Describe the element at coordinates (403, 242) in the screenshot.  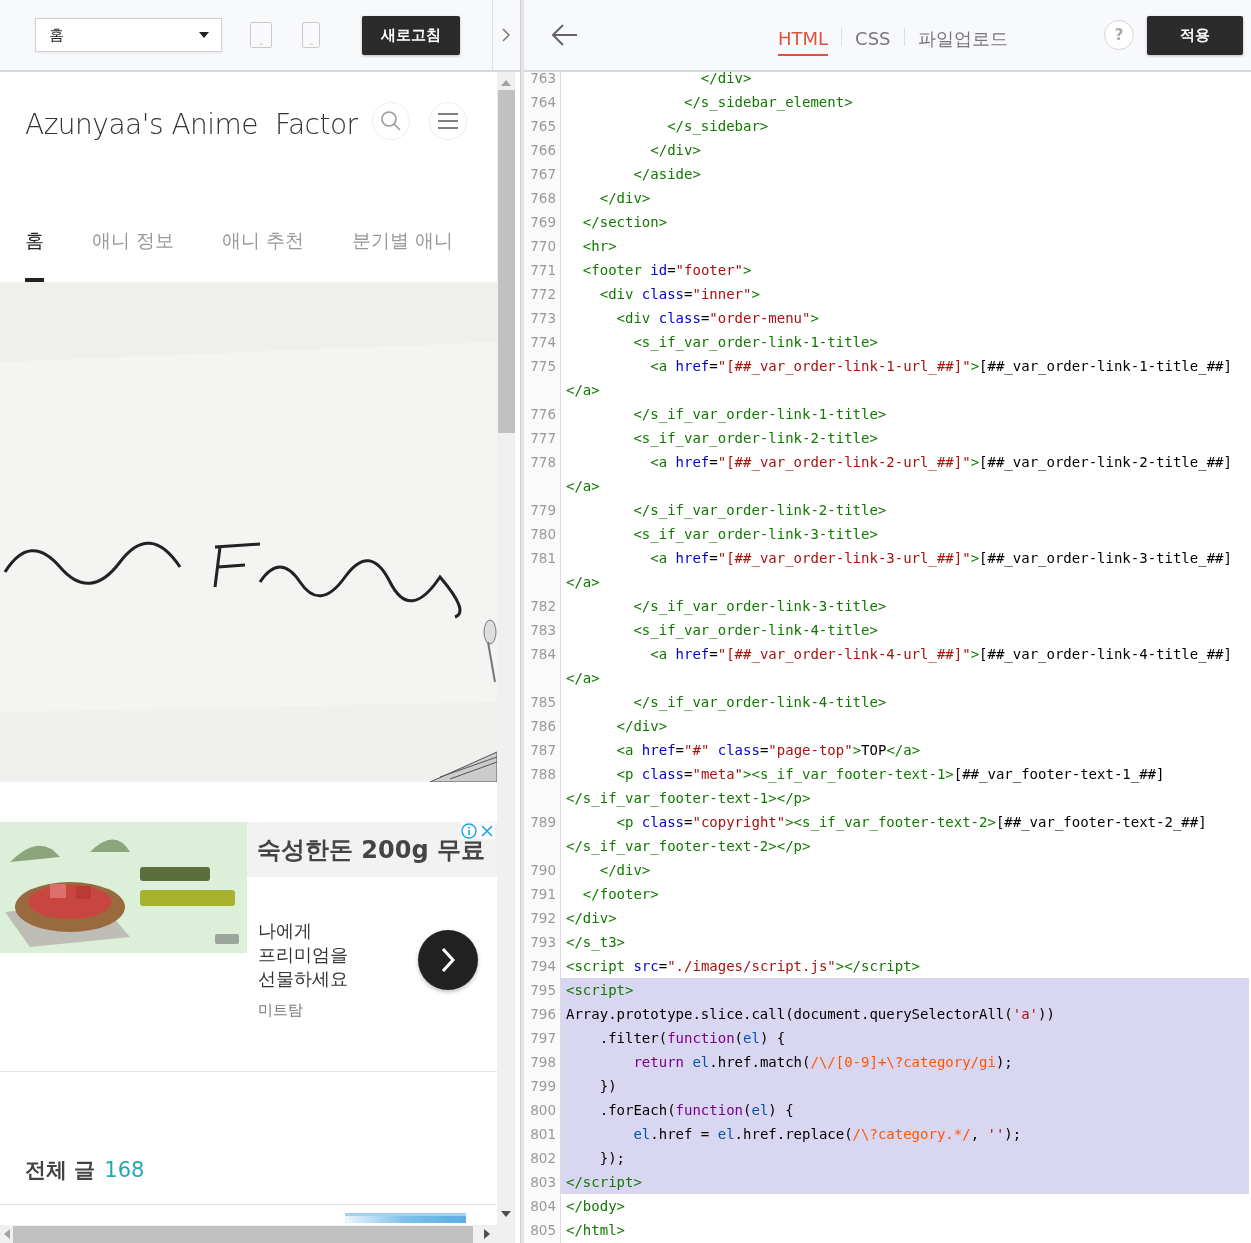
I see `nav-tab: 분기별 애니` at that location.